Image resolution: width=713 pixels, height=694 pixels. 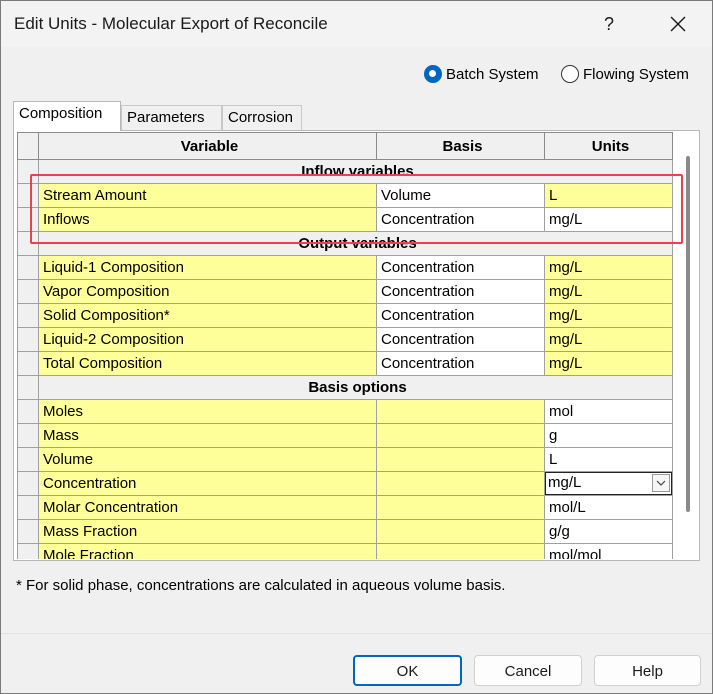 I want to click on table-row: Liquid-2 Composition Concentration mg/L, so click(x=345, y=339).